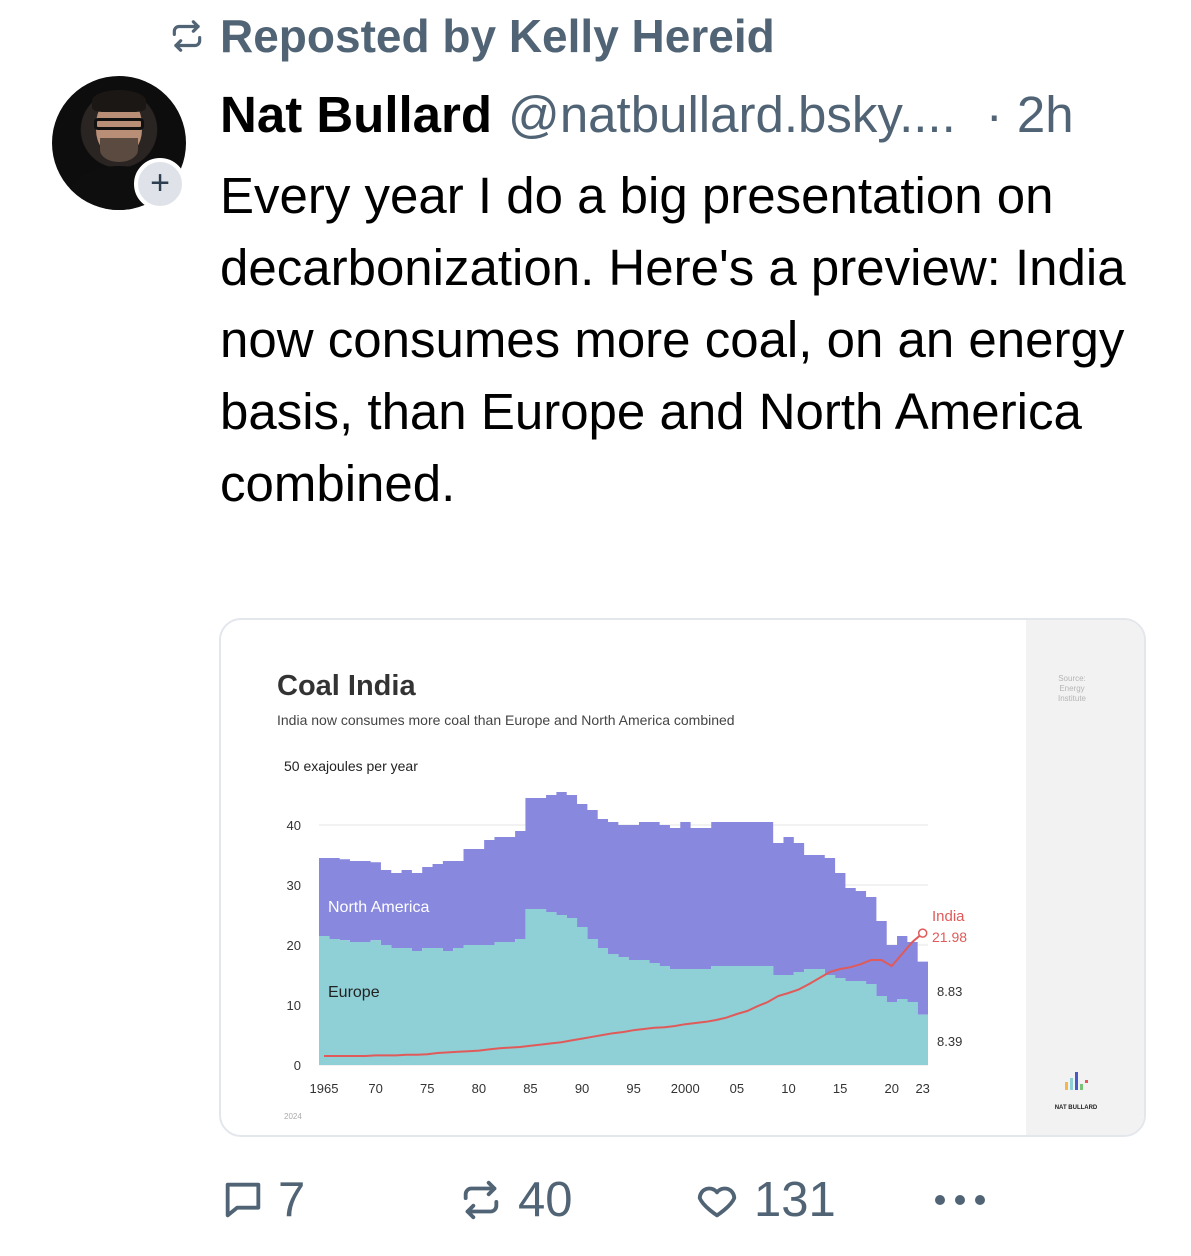 The image size is (1191, 1256). Describe the element at coordinates (294, 825) in the screenshot. I see `y-tick-label: 40` at that location.